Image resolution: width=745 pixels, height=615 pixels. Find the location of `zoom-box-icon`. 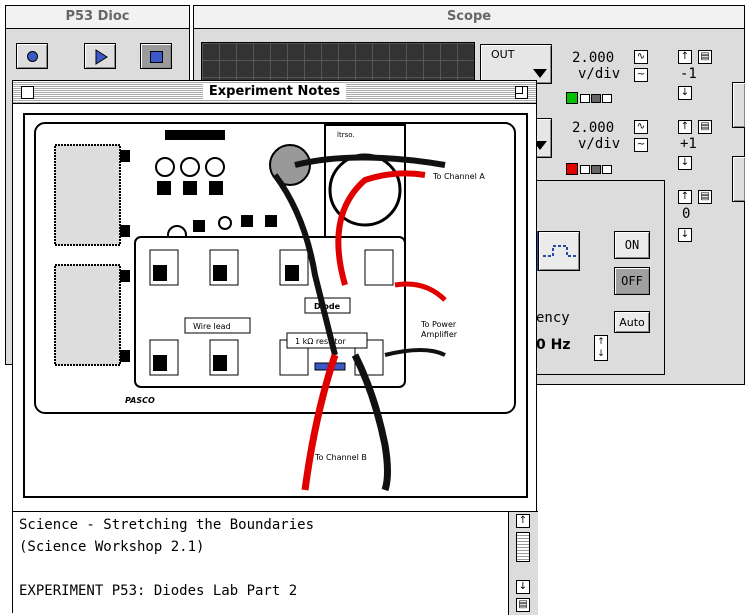

zoom-box-icon is located at coordinates (521, 92).